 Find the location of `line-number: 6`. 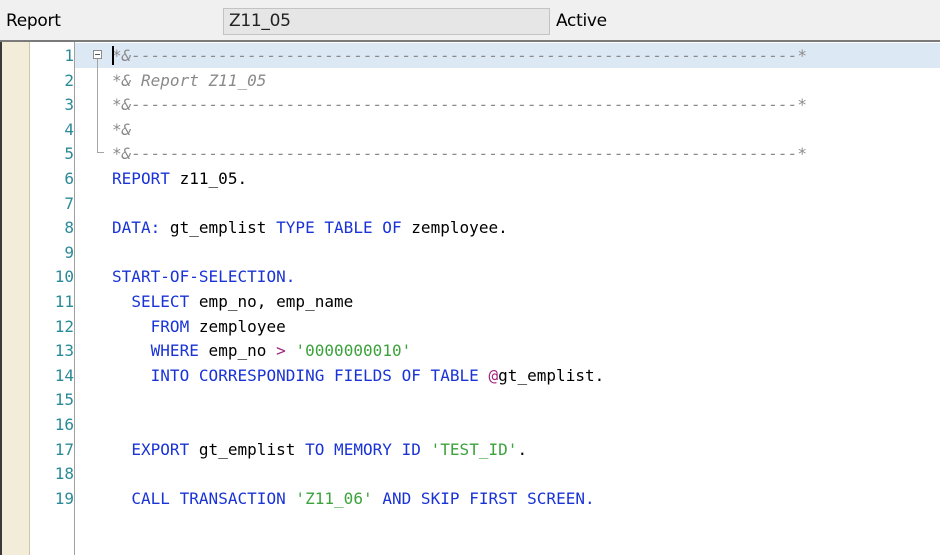

line-number: 6 is located at coordinates (69, 178).